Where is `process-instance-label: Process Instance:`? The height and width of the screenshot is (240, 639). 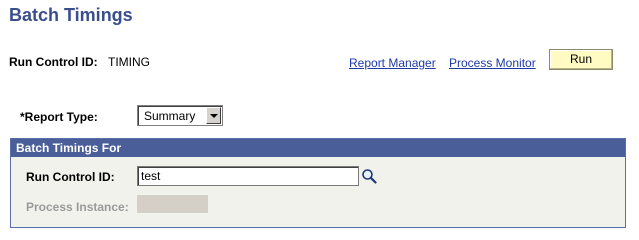 process-instance-label: Process Instance: is located at coordinates (77, 207).